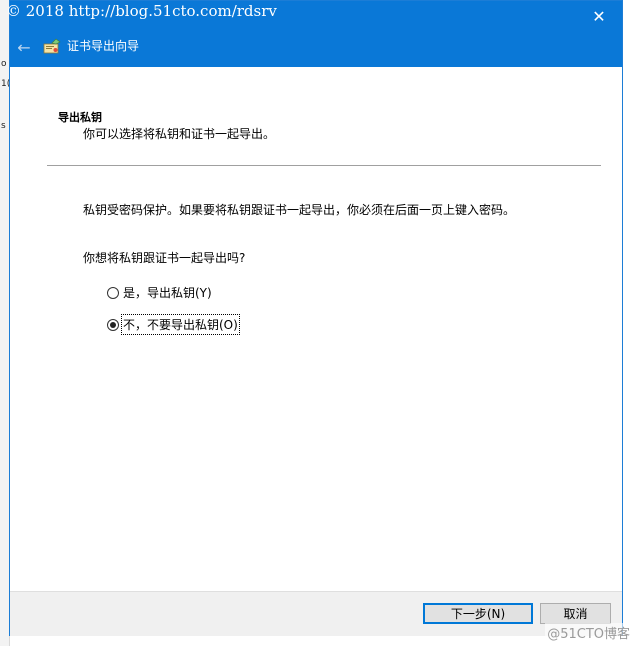  I want to click on radio-button-yes, so click(113, 292).